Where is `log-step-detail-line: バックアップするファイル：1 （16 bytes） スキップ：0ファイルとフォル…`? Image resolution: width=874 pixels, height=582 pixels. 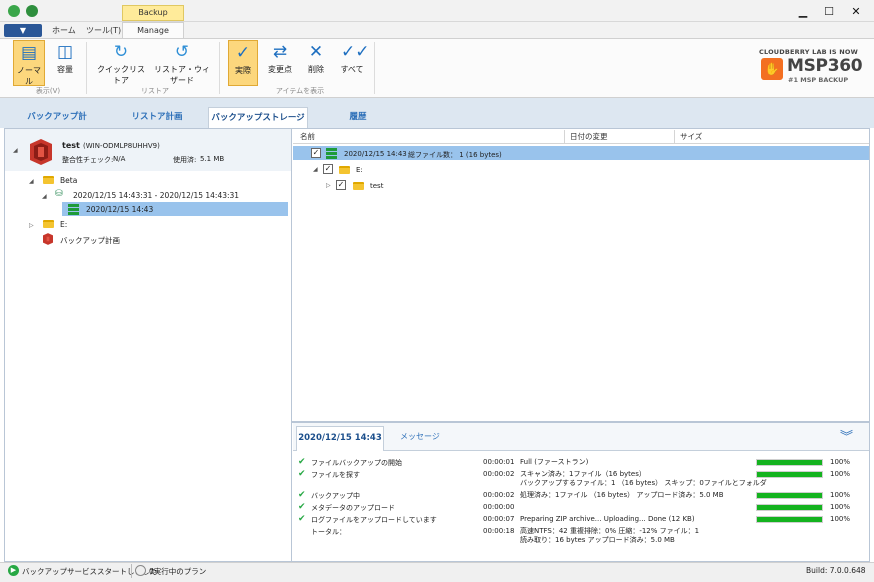 log-step-detail-line: バックアップするファイル：1 （16 bytes） スキップ：0ファイルとフォル… is located at coordinates (643, 482).